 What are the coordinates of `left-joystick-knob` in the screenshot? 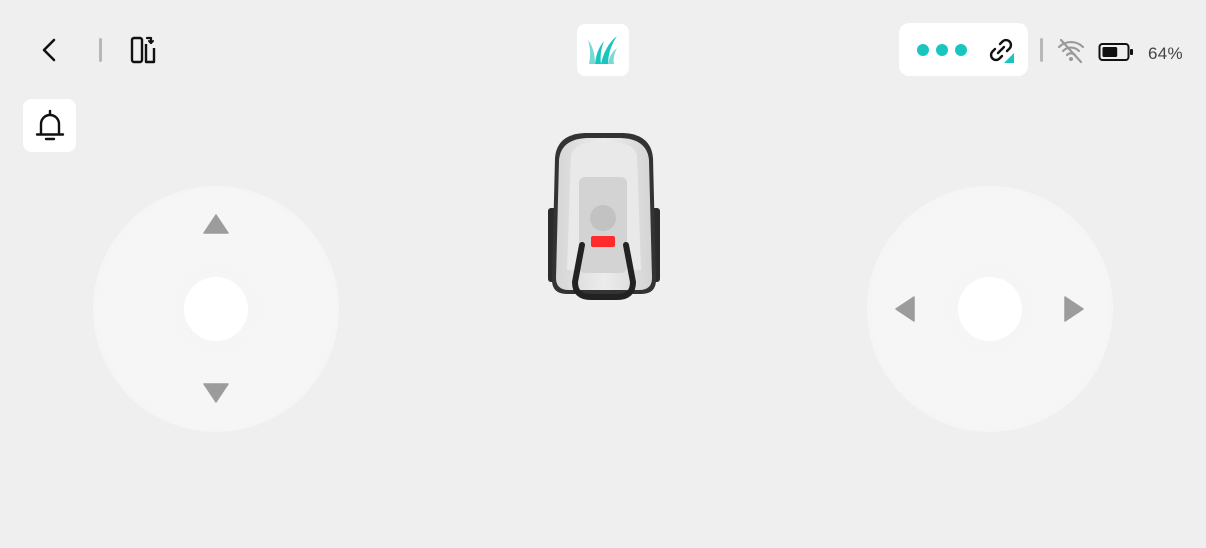 It's located at (216, 309).